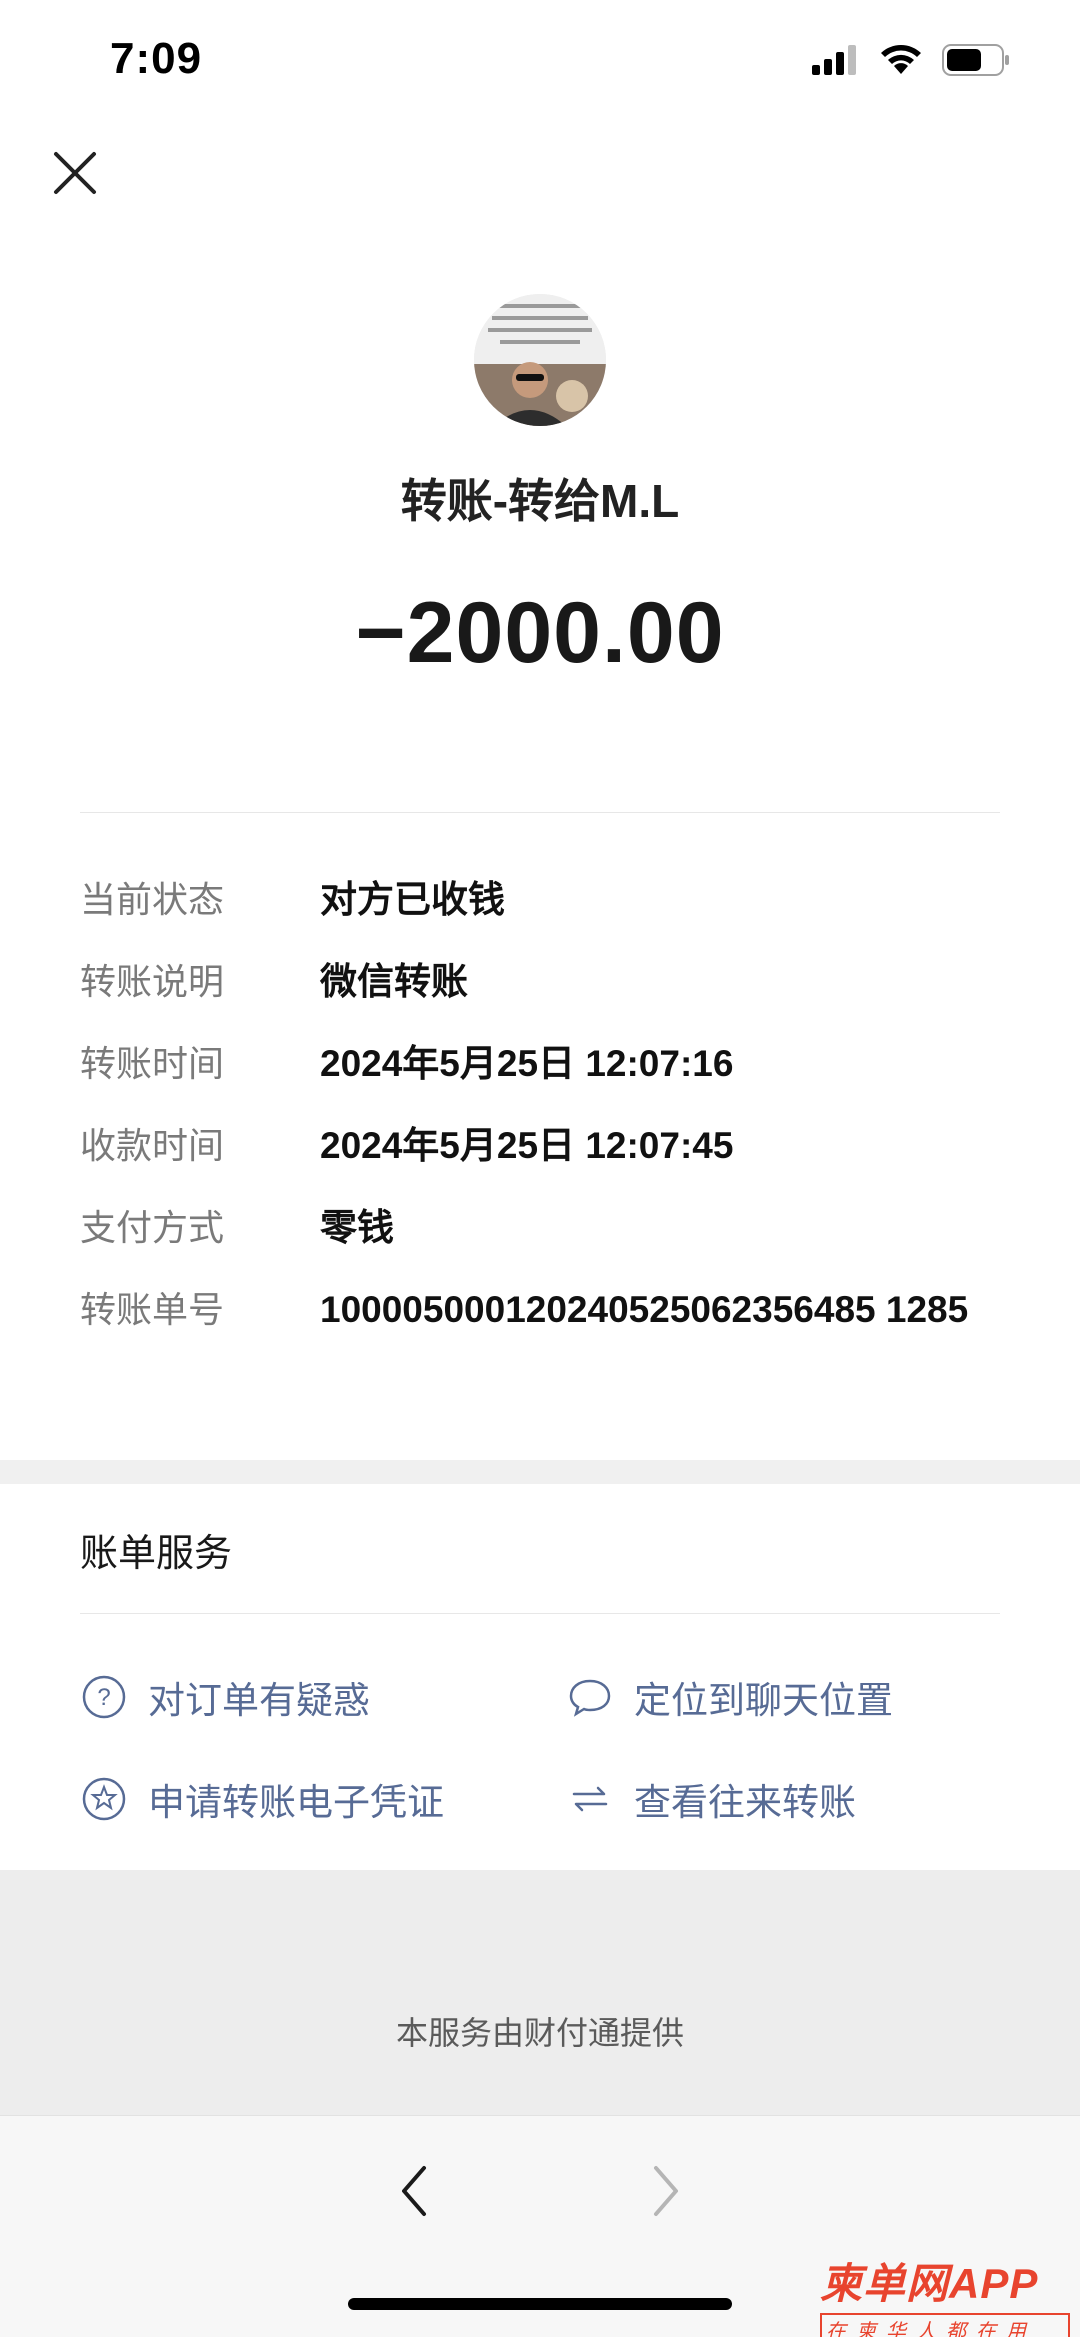 The image size is (1080, 2337). I want to click on locate-chat-link: 定位到聊天位置, so click(729, 1697).